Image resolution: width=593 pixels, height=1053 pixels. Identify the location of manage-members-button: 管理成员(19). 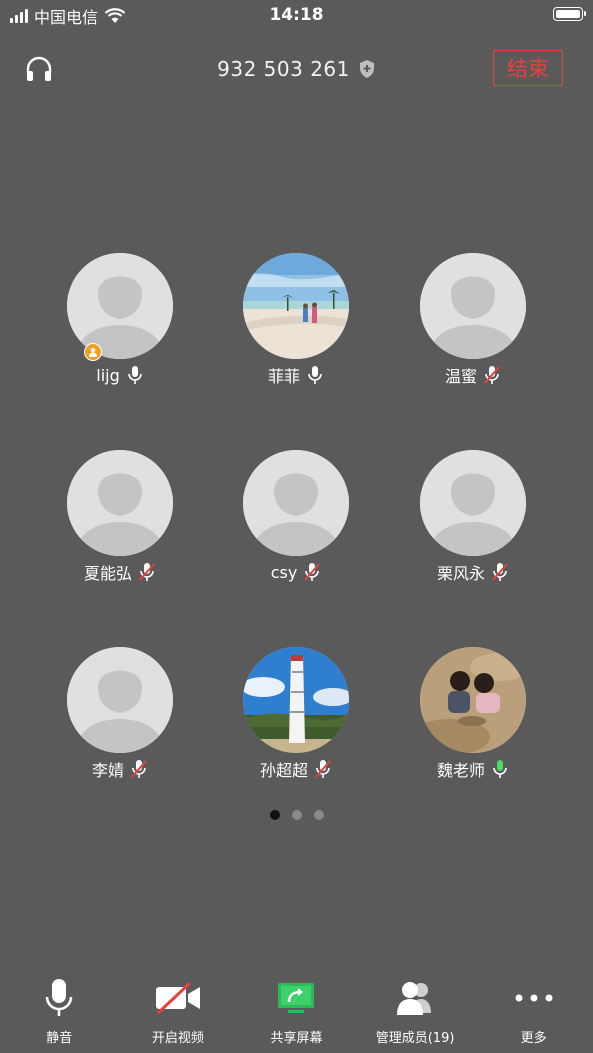
(415, 1014).